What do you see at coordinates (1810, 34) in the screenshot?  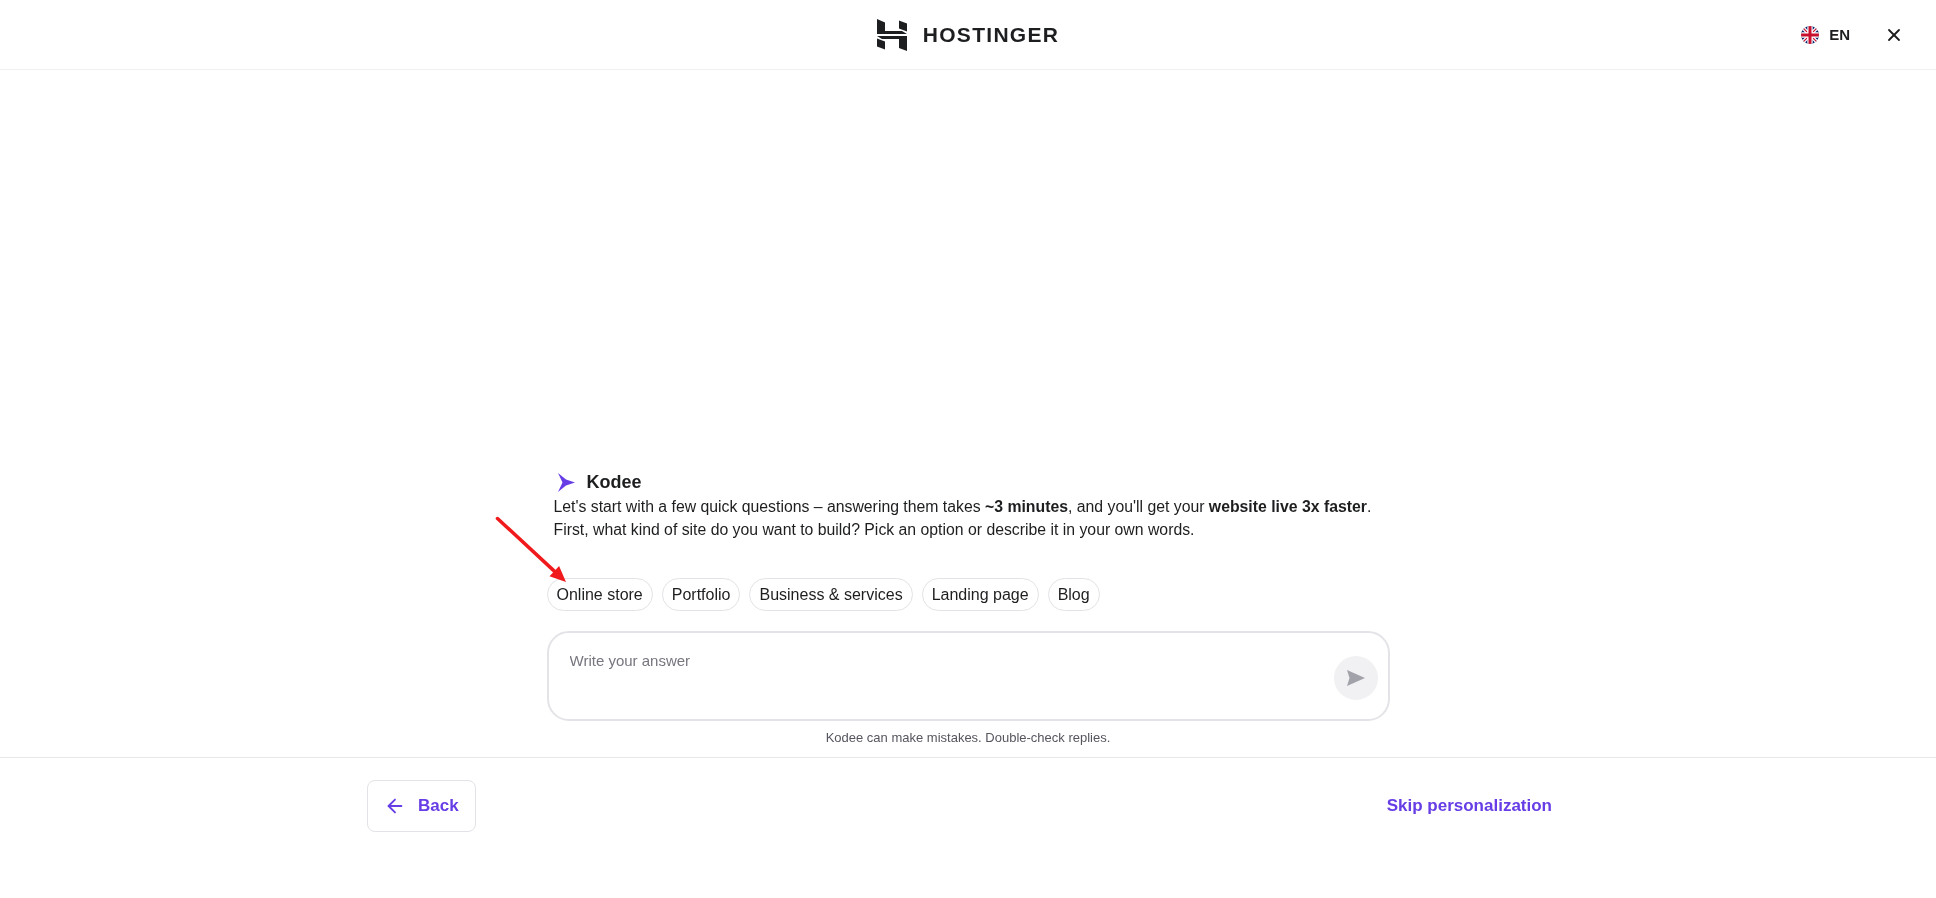 I see `flag-icon` at bounding box center [1810, 34].